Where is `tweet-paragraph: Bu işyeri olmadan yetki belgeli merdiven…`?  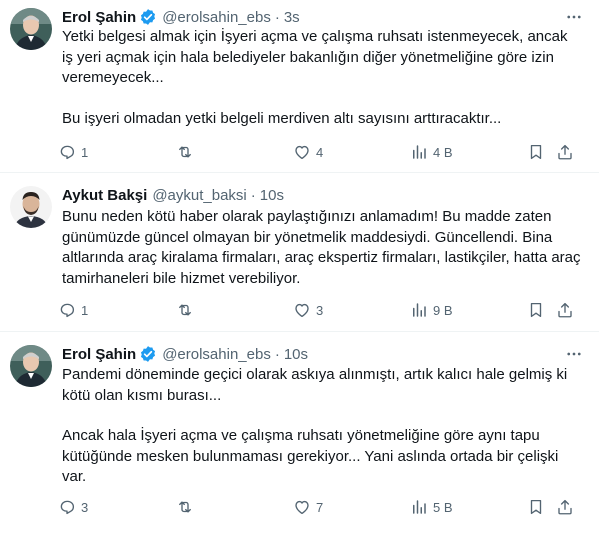 tweet-paragraph: Bu işyeri olmadan yetki belgeli merdiven… is located at coordinates (282, 118).